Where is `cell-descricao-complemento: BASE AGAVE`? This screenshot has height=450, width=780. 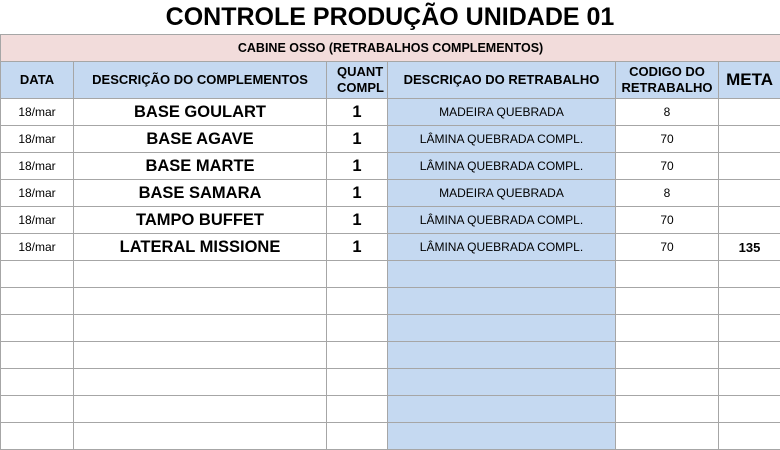 cell-descricao-complemento: BASE AGAVE is located at coordinates (200, 139).